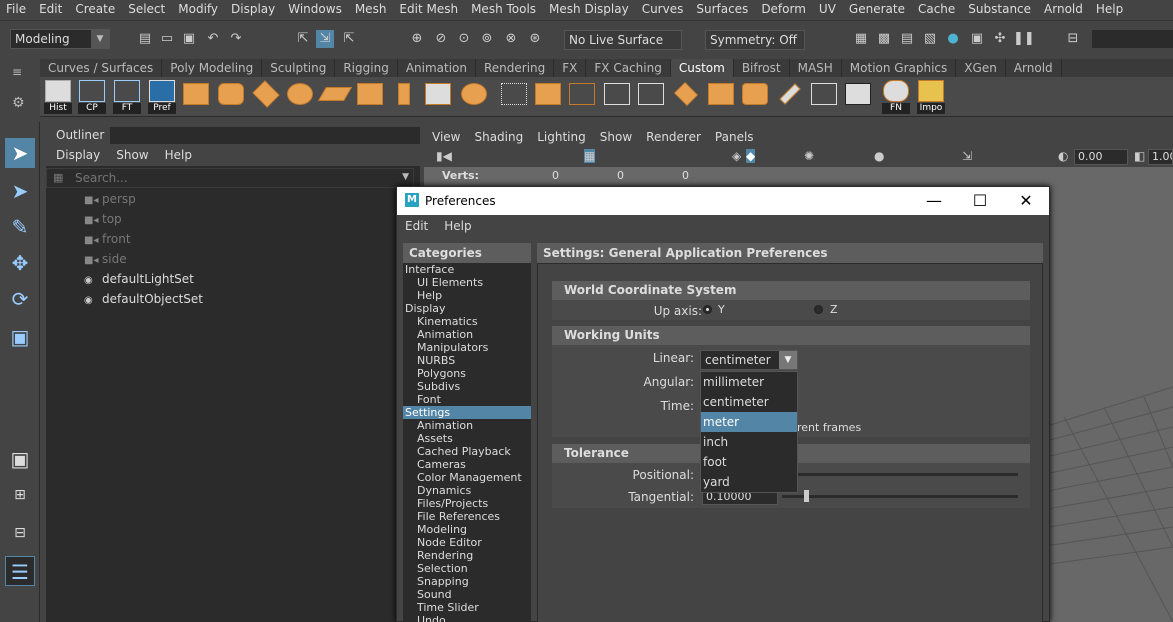  What do you see at coordinates (467, 438) in the screenshot?
I see `category-item: Assets` at bounding box center [467, 438].